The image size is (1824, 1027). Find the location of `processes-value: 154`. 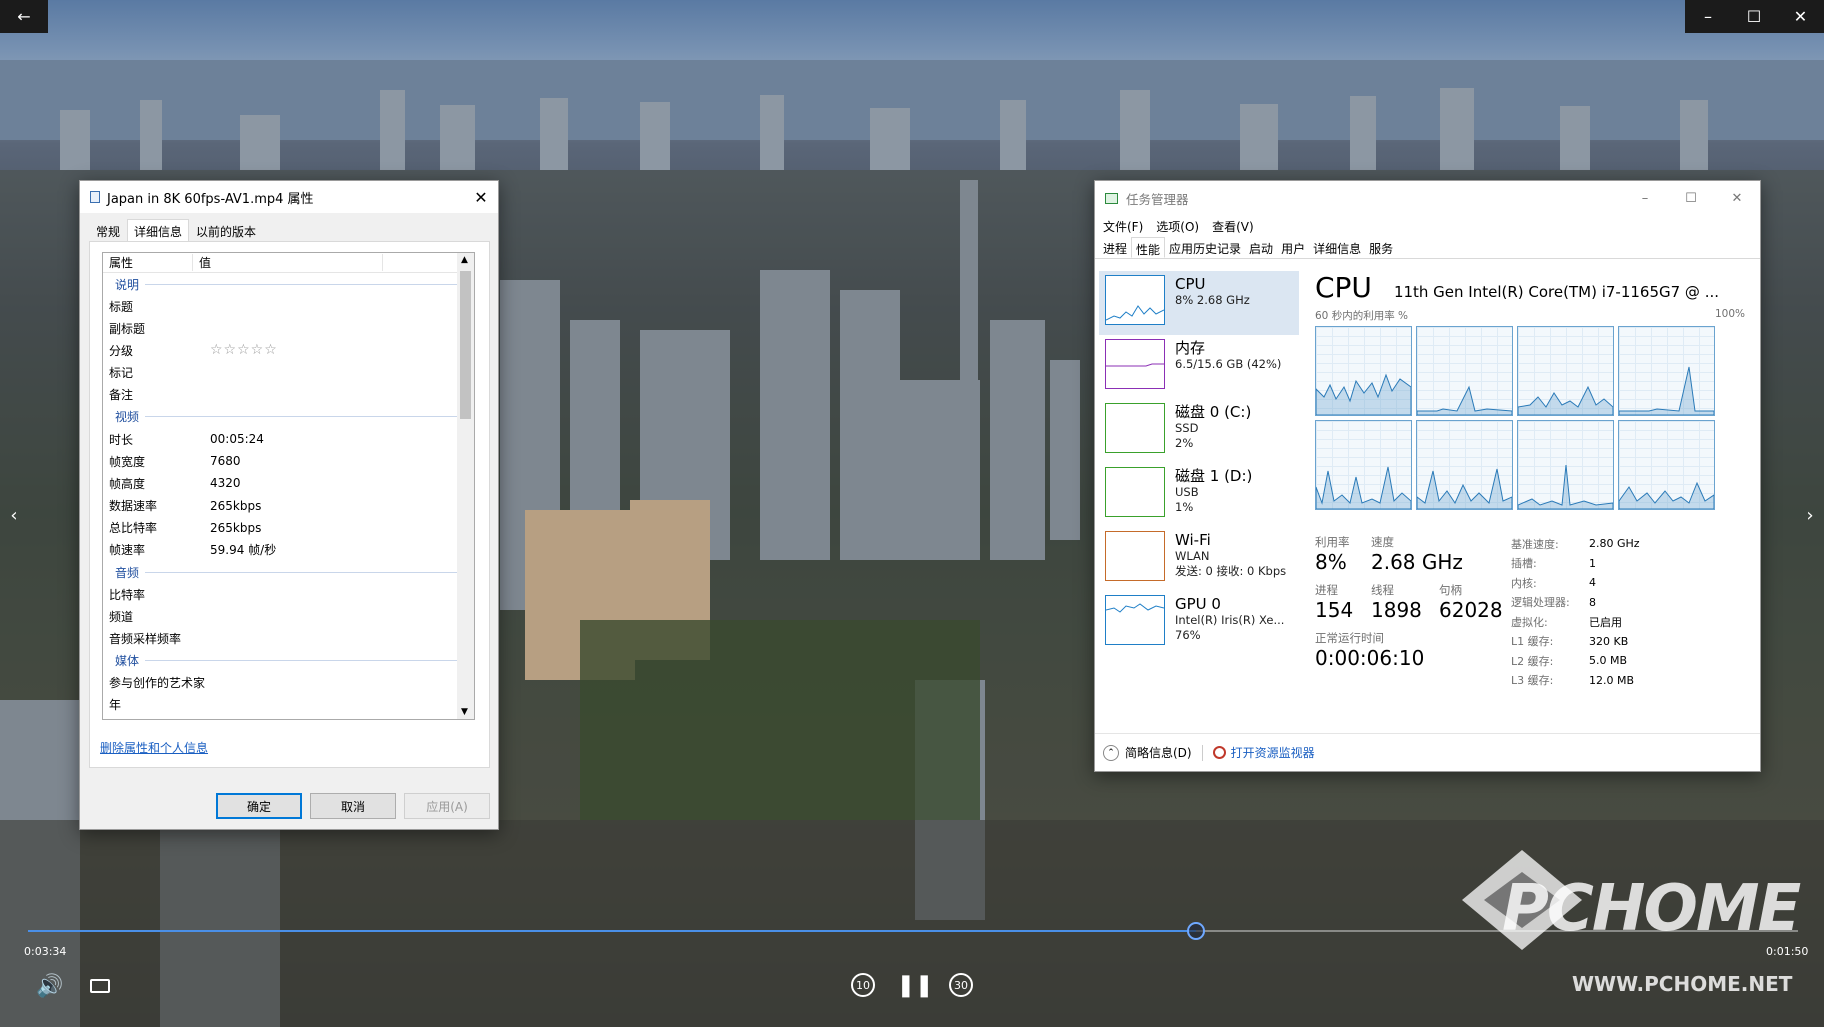

processes-value: 154 is located at coordinates (1334, 610).